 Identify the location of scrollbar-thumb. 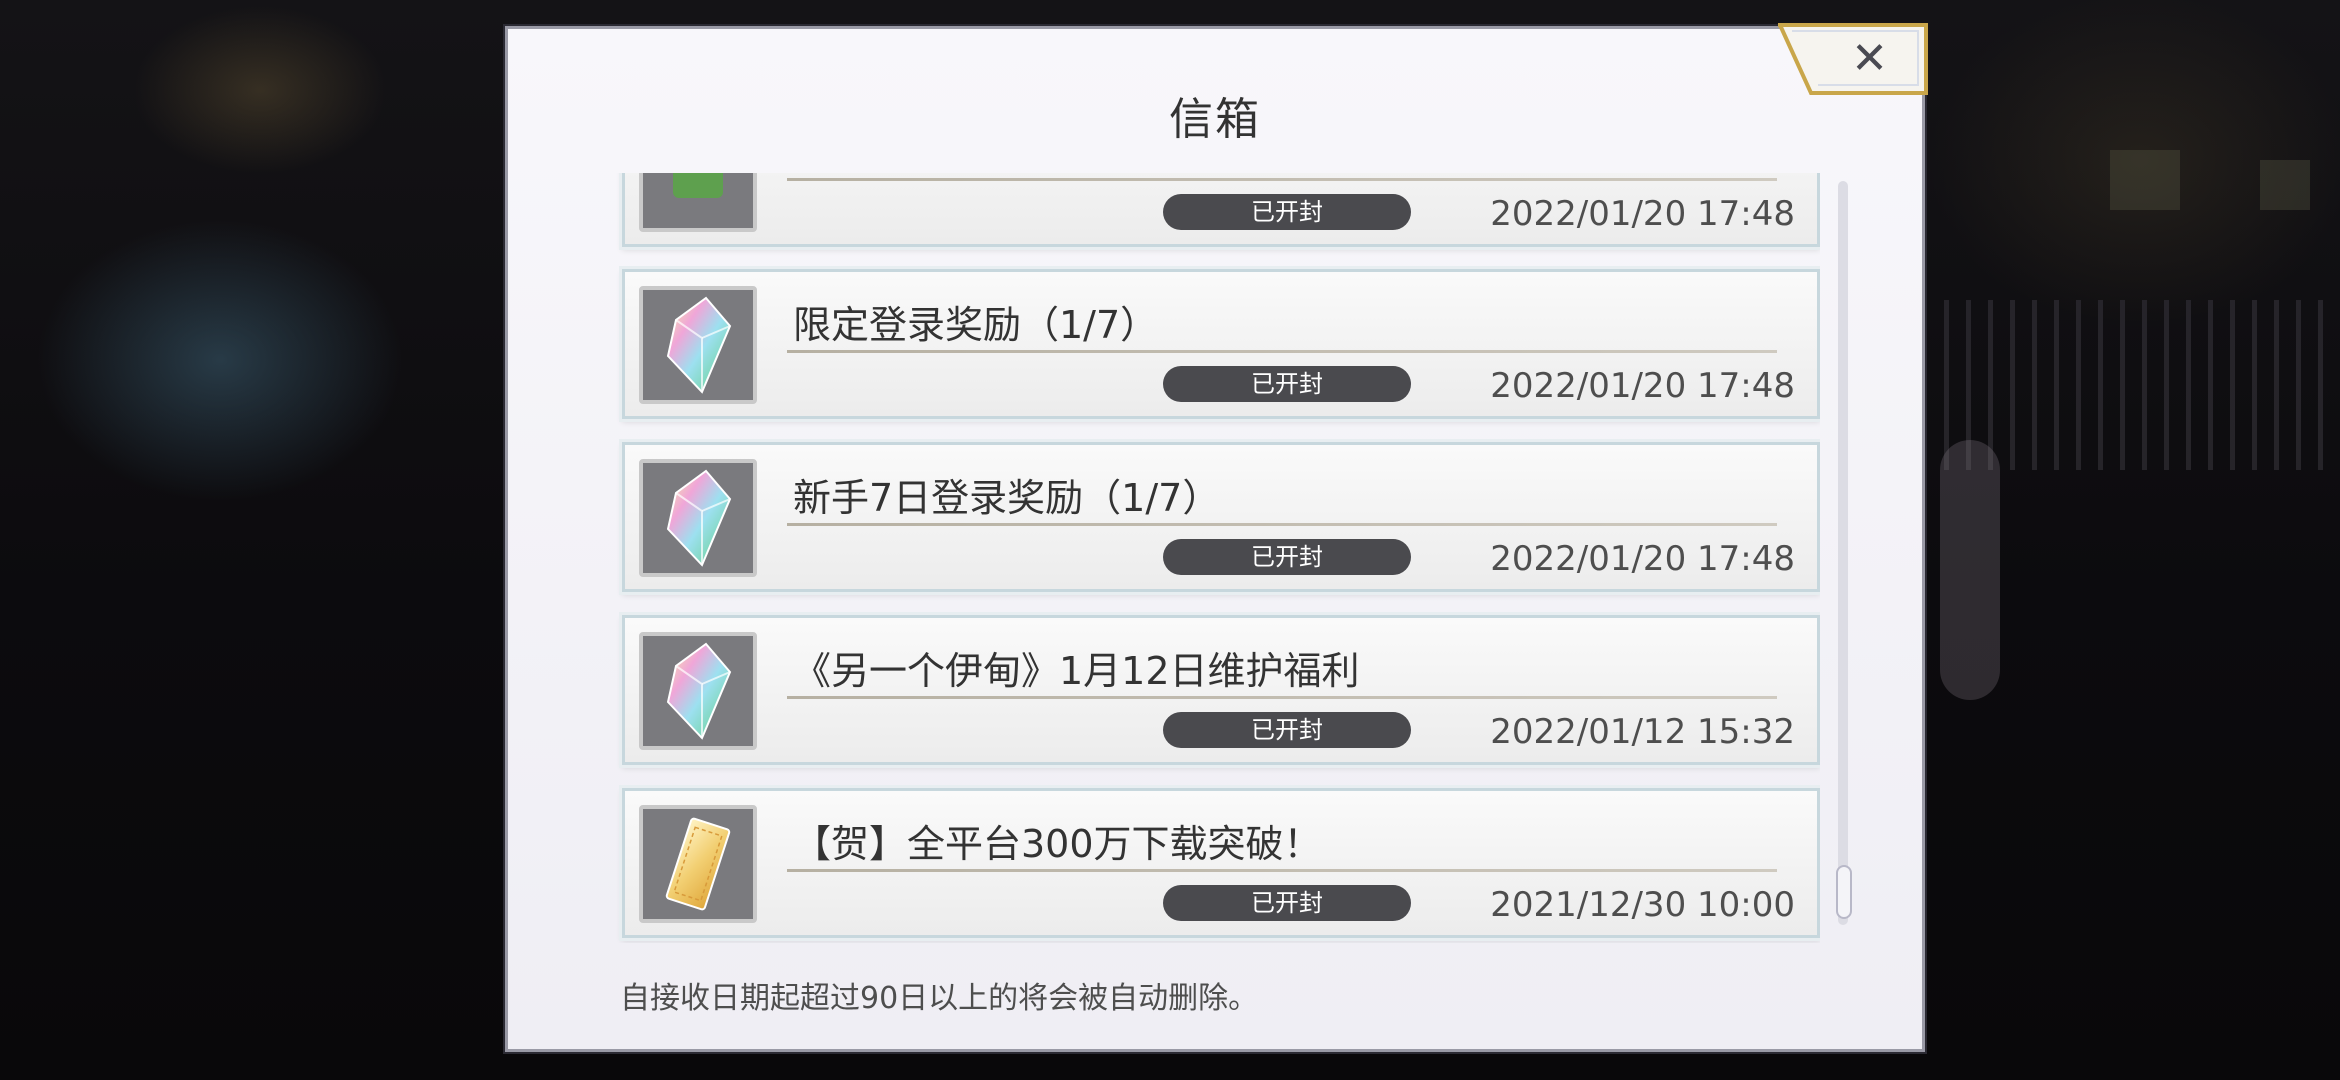
(1844, 892).